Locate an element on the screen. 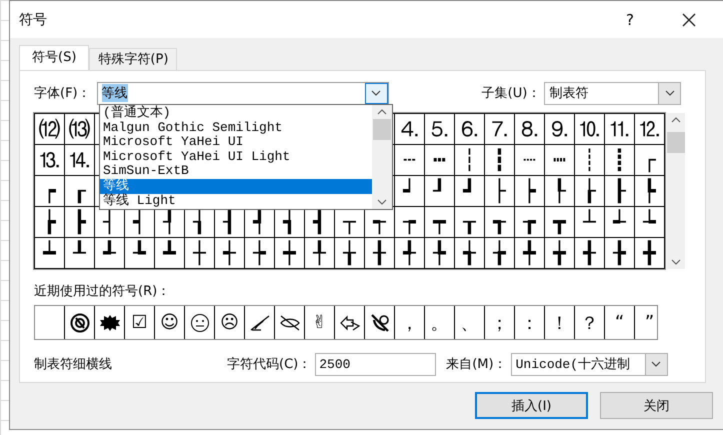 This screenshot has height=435, width=723. symbol-cell: ⒋ is located at coordinates (410, 129).